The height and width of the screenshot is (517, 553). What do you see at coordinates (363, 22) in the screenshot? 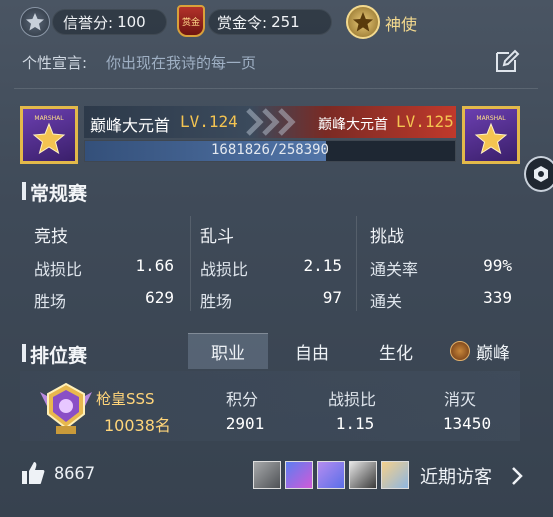
I see `divine-emblem-icon` at bounding box center [363, 22].